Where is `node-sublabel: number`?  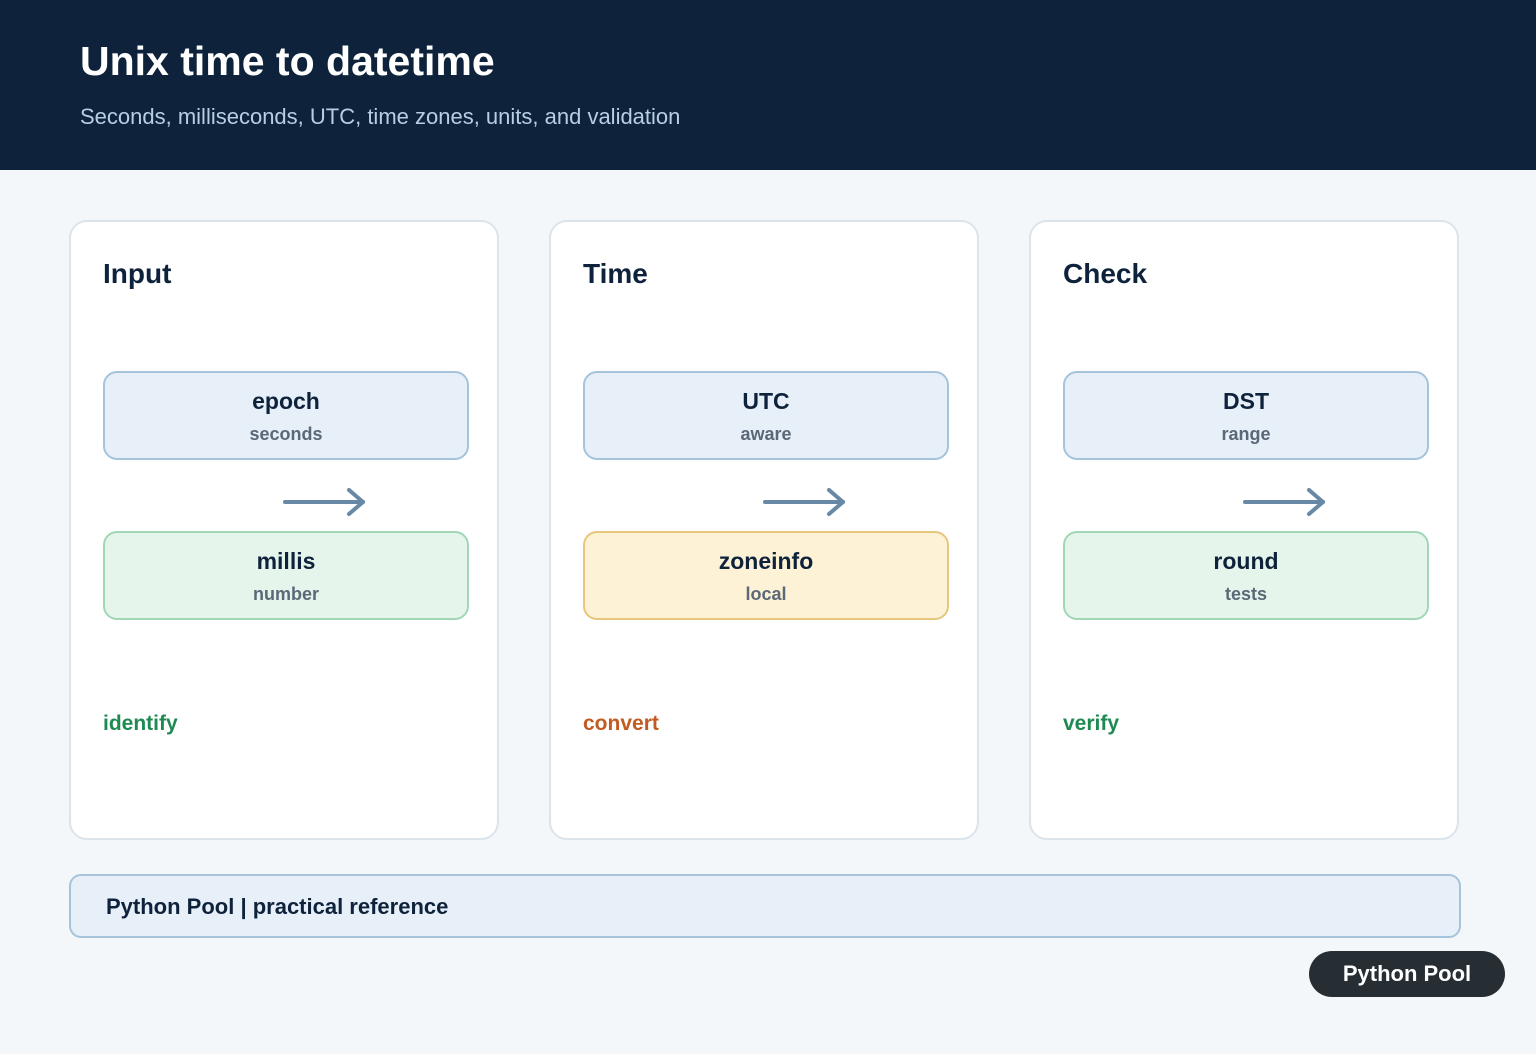 node-sublabel: number is located at coordinates (285, 594).